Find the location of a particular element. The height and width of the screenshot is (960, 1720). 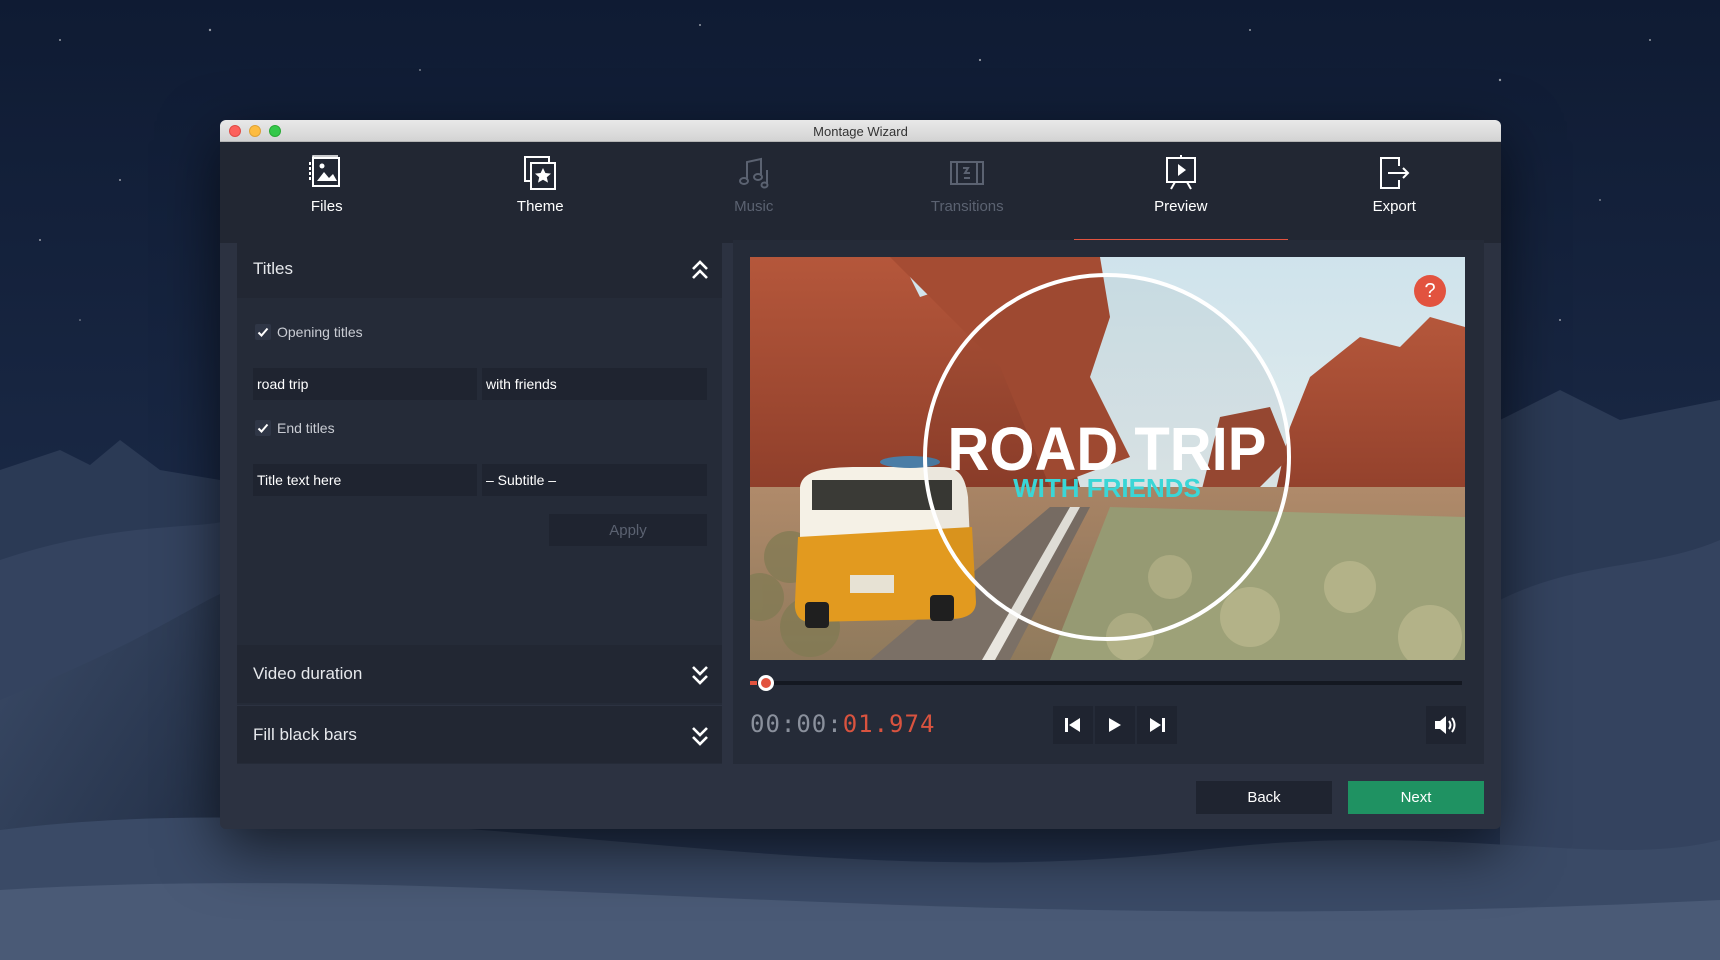

tab-theme: Theme is located at coordinates (541, 192).